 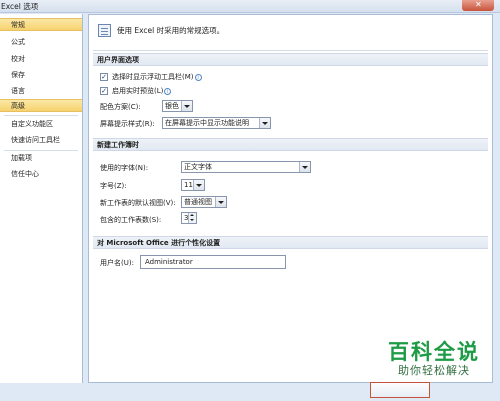 I want to click on sidebar-item-general: 常规, so click(x=41, y=24).